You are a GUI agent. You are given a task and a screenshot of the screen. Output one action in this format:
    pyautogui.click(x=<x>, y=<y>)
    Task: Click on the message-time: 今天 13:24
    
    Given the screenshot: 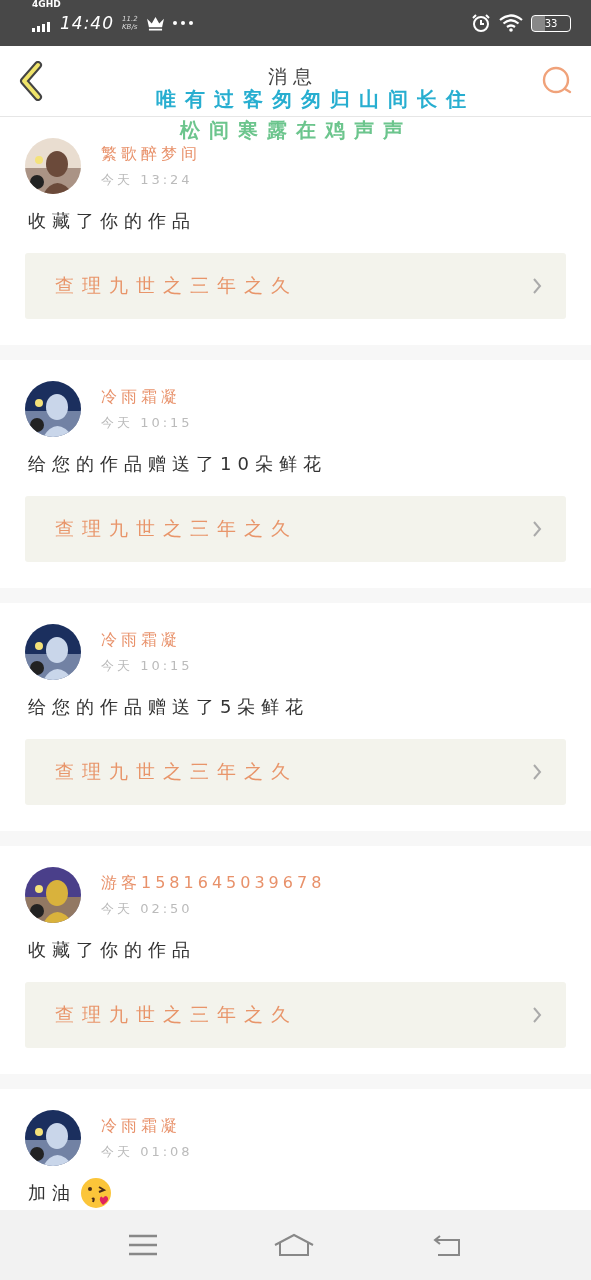 What is the action you would take?
    pyautogui.click(x=147, y=179)
    